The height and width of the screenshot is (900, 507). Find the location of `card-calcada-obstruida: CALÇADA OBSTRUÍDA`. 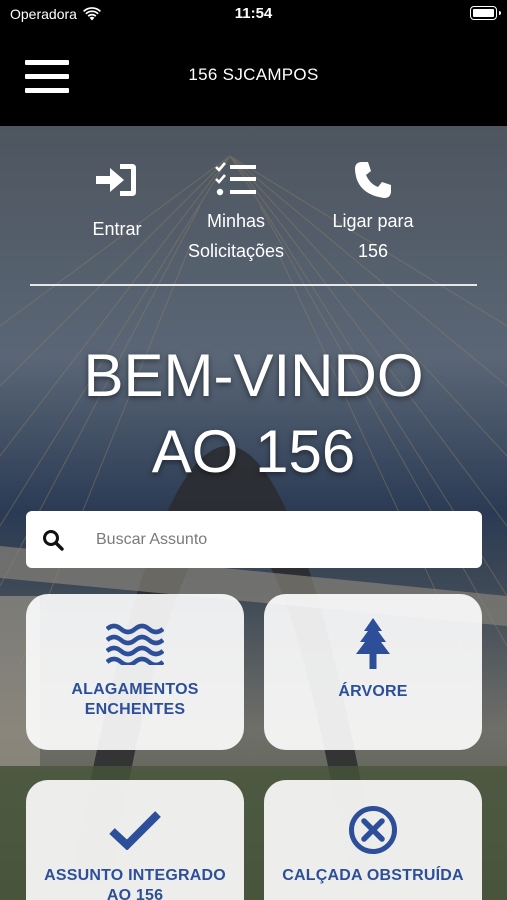

card-calcada-obstruida: CALÇADA OBSTRUÍDA is located at coordinates (373, 840).